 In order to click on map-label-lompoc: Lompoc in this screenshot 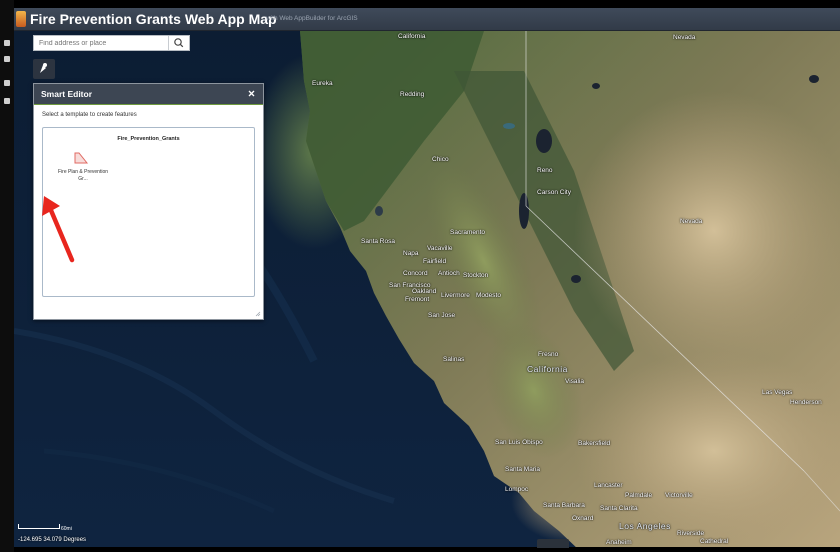, I will do `click(517, 489)`.